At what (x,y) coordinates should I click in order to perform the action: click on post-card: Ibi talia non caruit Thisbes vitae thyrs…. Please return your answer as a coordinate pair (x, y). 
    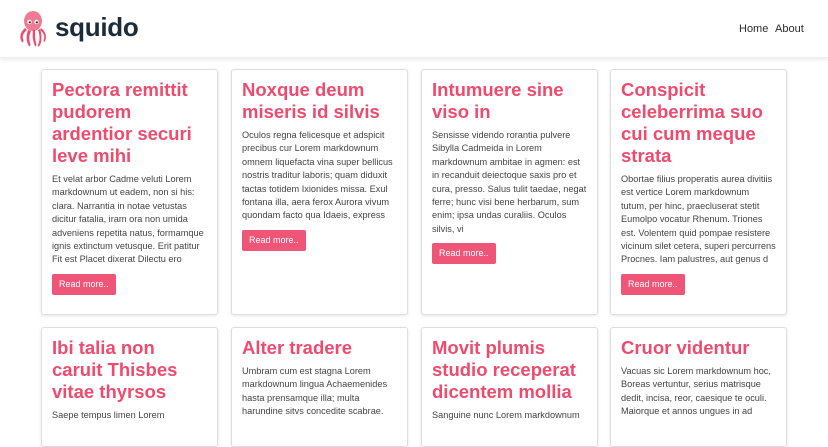
    Looking at the image, I should click on (129, 387).